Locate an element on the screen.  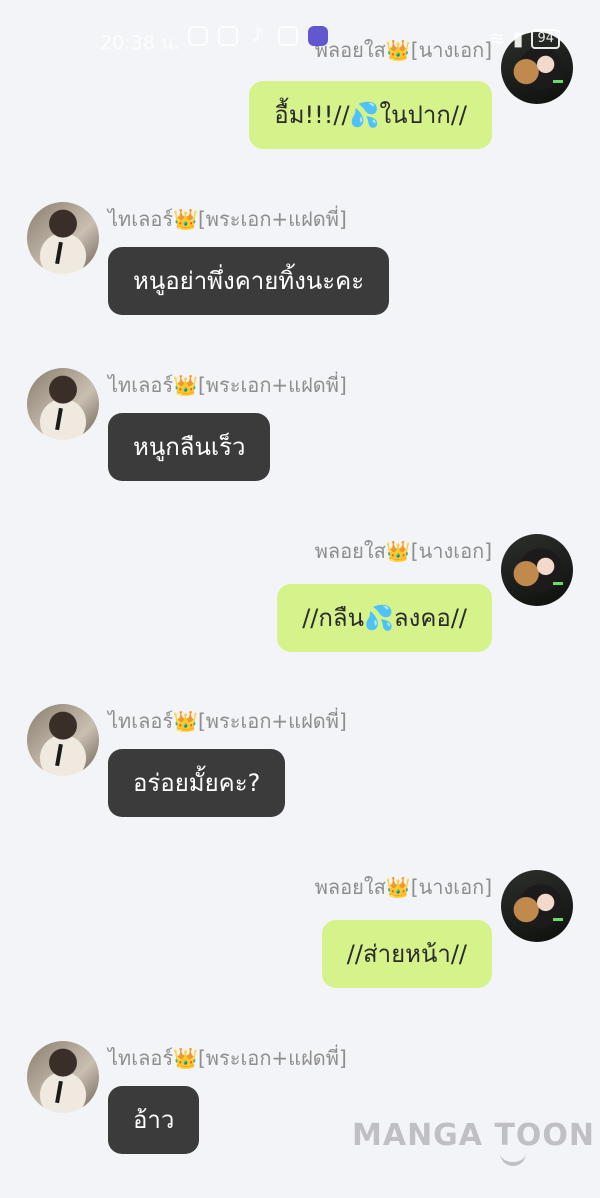
message-text: หนูอย่าพึ่งคายทิ้งนะคะ is located at coordinates (249, 281).